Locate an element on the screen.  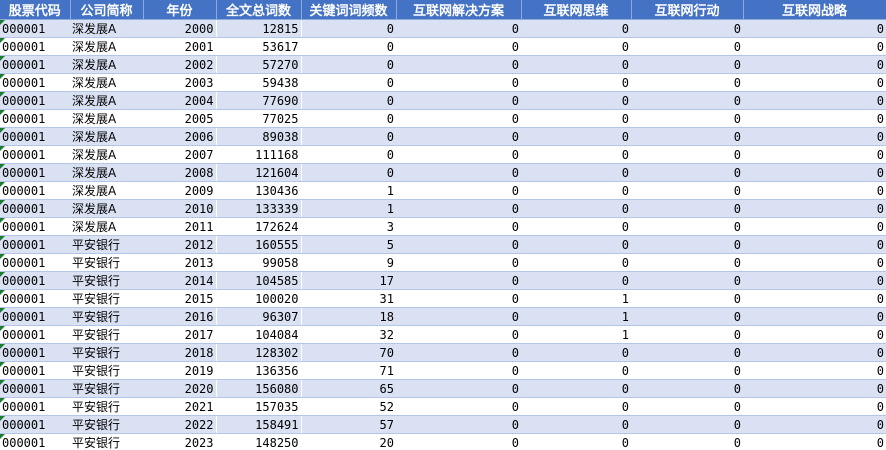
column-header-internet-solution: 互联网解决方案 is located at coordinates (459, 10).